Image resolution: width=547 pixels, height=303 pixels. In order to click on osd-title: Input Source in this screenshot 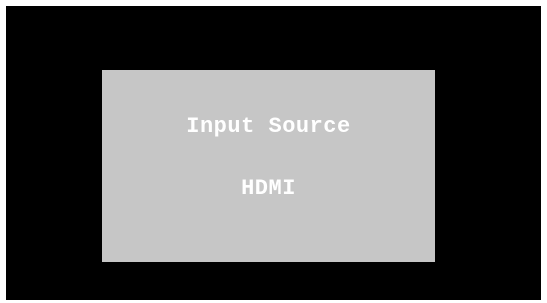, I will do `click(268, 126)`.